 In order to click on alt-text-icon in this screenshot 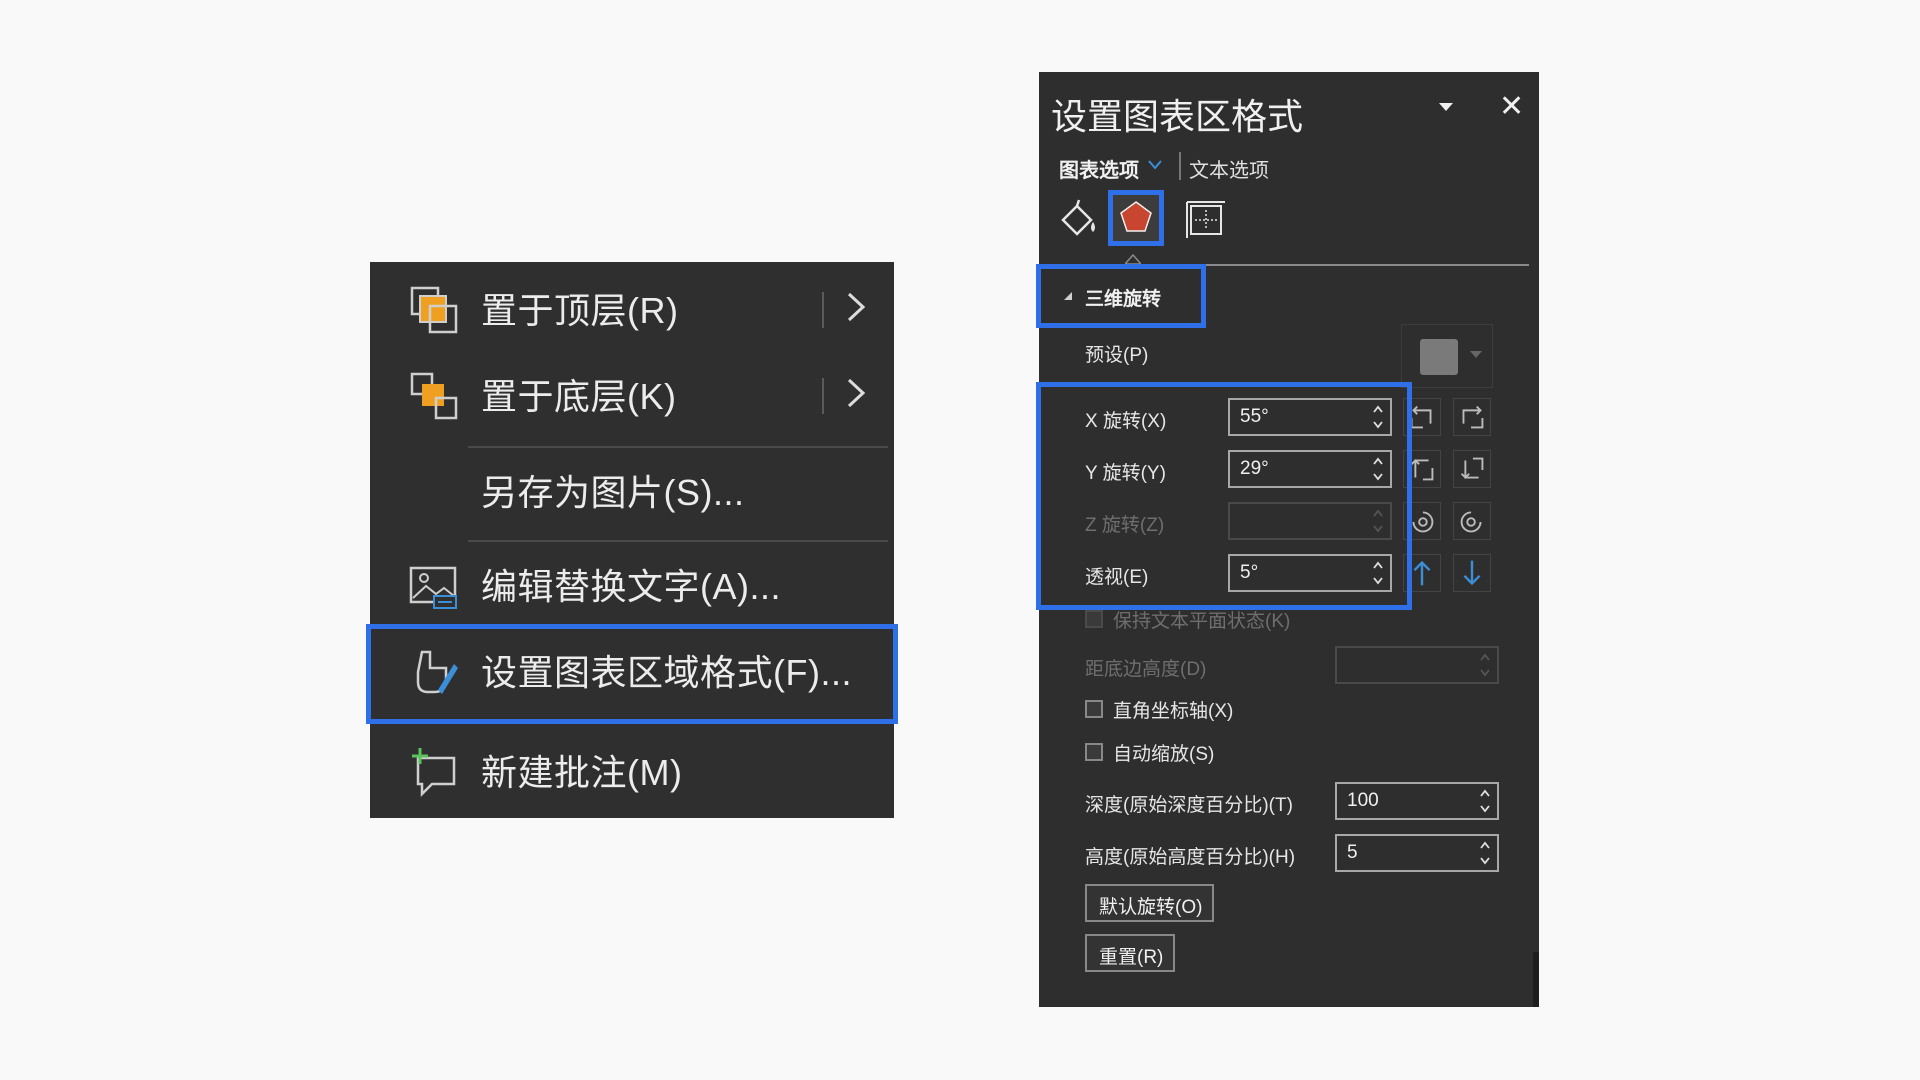, I will do `click(433, 587)`.